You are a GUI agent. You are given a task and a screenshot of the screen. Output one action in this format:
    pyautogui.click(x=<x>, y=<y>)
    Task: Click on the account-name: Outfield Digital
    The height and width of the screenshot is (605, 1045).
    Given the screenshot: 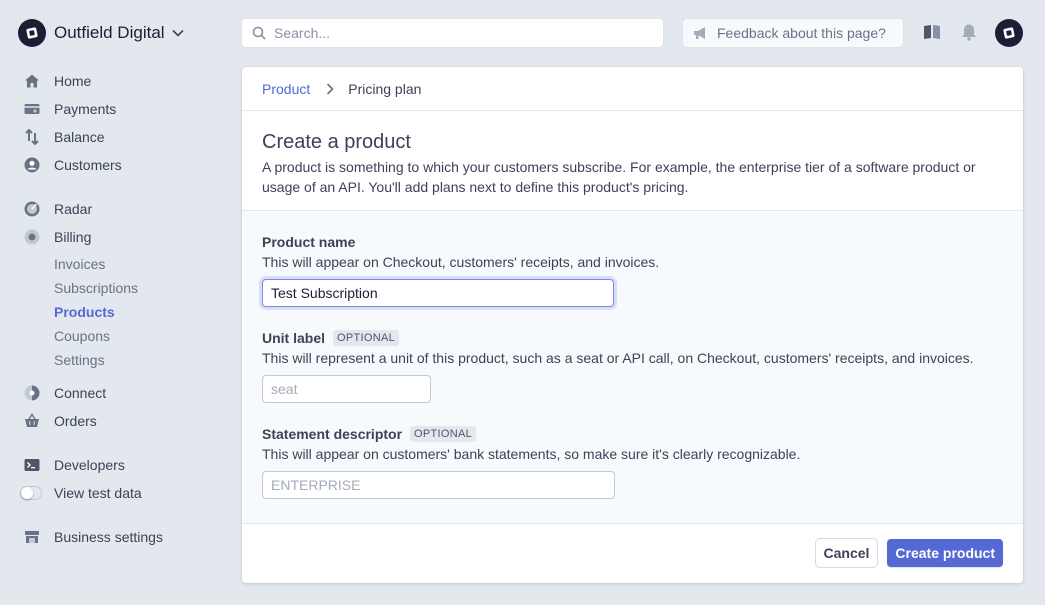 What is the action you would take?
    pyautogui.click(x=109, y=32)
    